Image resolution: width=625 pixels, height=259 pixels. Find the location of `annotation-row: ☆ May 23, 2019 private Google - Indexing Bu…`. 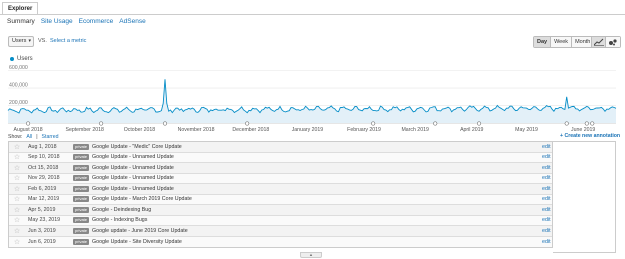

annotation-row: ☆ May 23, 2019 private Google - Indexing Bu… is located at coordinates (280, 220).